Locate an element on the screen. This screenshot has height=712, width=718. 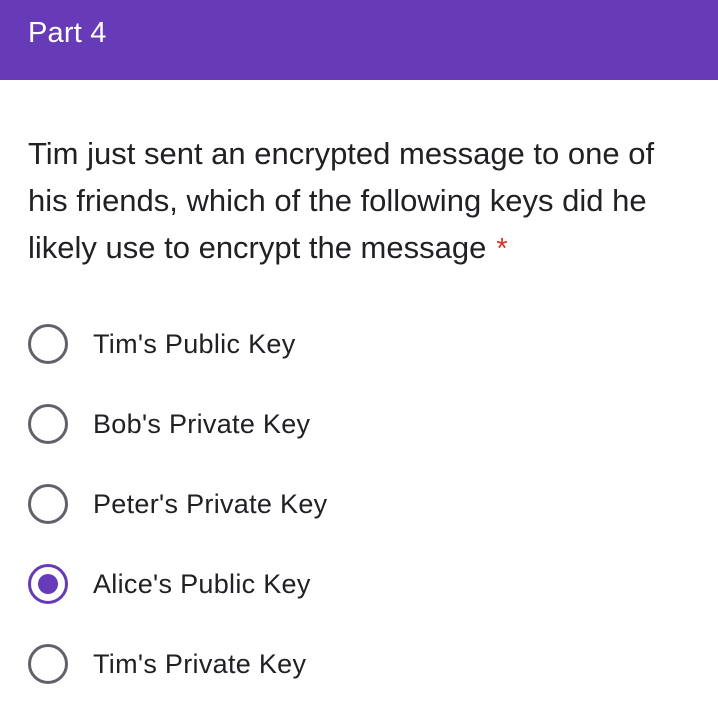
option-tims-public-key: Tim's Public Key is located at coordinates (162, 344).